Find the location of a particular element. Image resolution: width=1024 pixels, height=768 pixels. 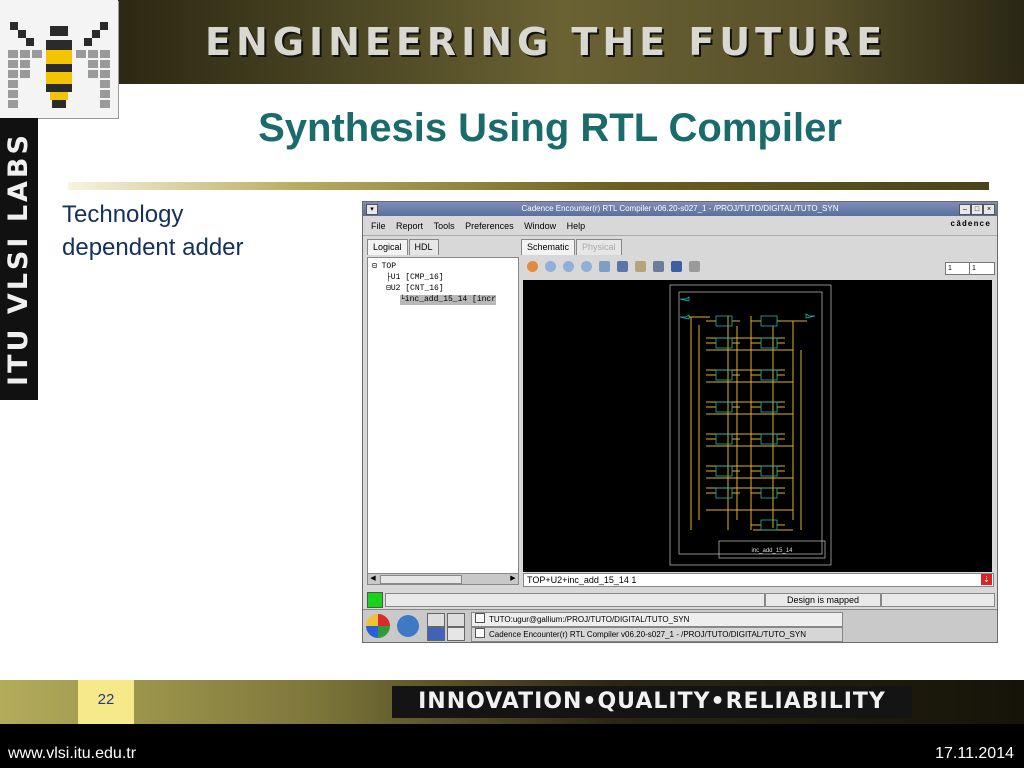

tab-schematic: Schematic is located at coordinates (548, 247).